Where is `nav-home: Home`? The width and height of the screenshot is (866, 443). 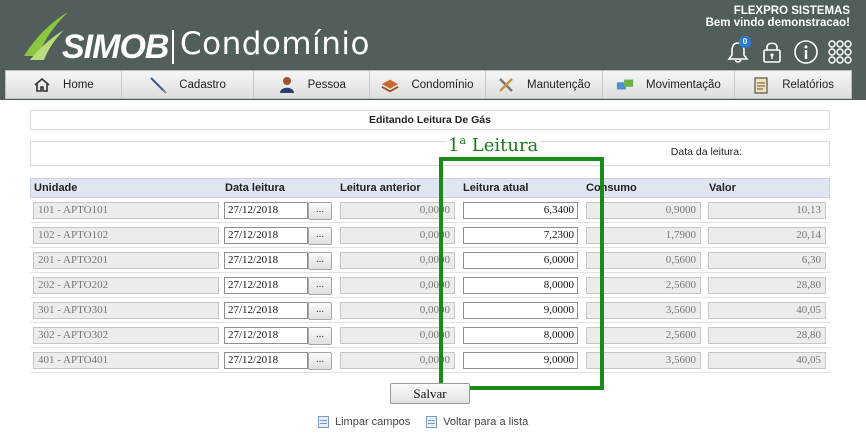 nav-home: Home is located at coordinates (64, 84).